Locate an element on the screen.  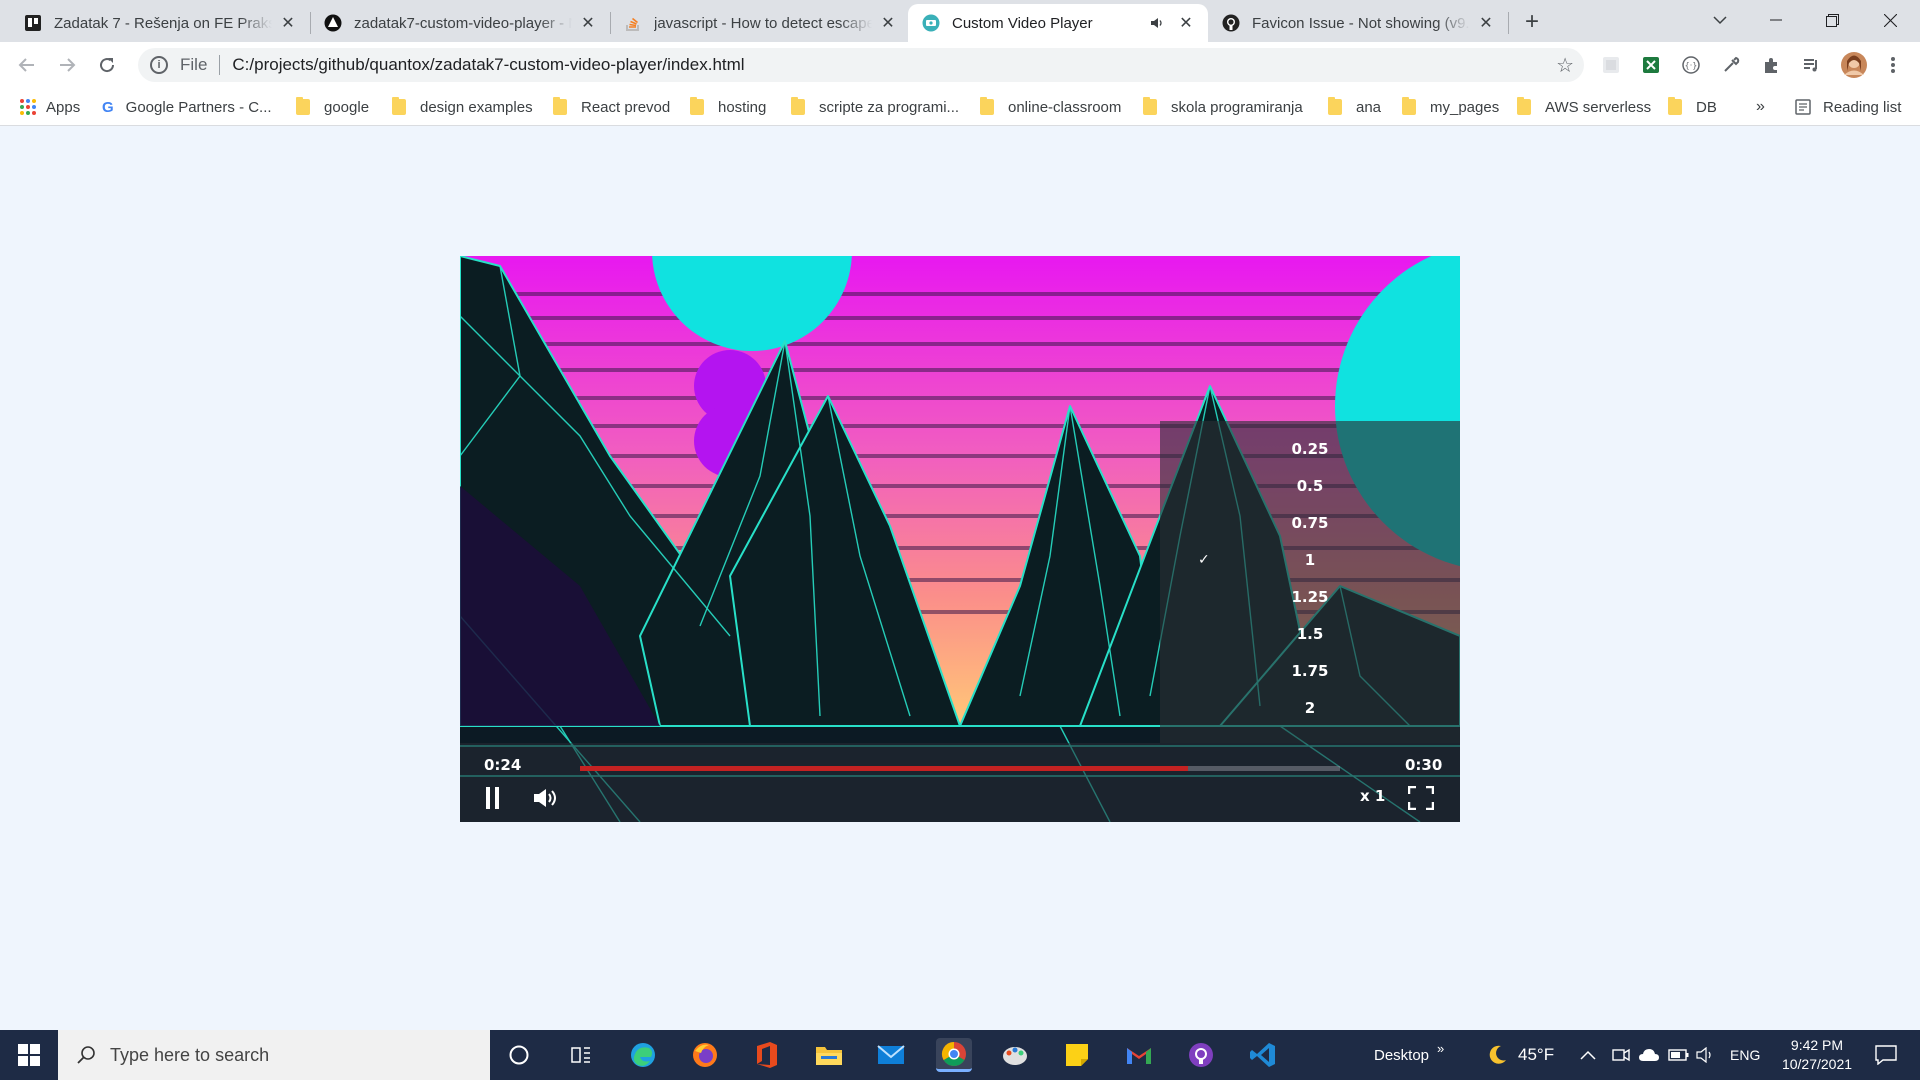
eyedropper-icon is located at coordinates (1731, 65).